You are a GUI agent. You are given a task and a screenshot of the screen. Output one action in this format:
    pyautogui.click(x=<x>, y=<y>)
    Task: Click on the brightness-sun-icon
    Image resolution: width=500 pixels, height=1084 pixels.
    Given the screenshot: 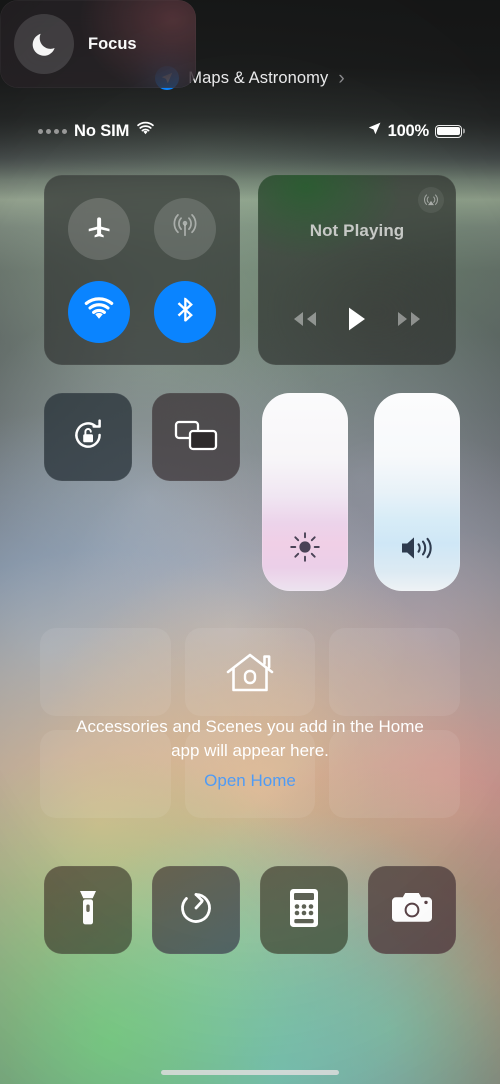 What is the action you would take?
    pyautogui.click(x=305, y=549)
    